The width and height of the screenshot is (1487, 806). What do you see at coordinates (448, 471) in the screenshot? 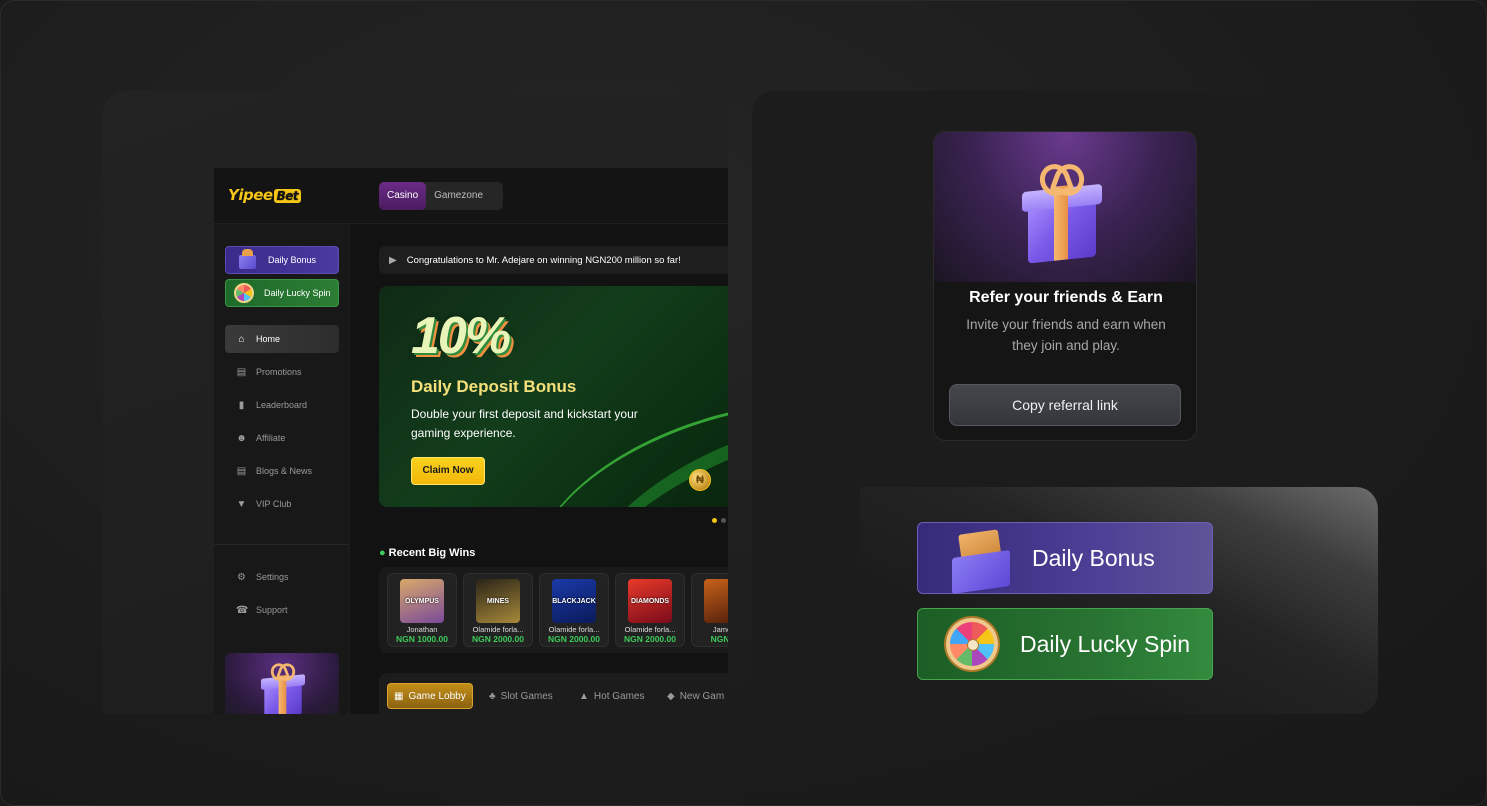
I see `claim-now-button: Claim Now` at bounding box center [448, 471].